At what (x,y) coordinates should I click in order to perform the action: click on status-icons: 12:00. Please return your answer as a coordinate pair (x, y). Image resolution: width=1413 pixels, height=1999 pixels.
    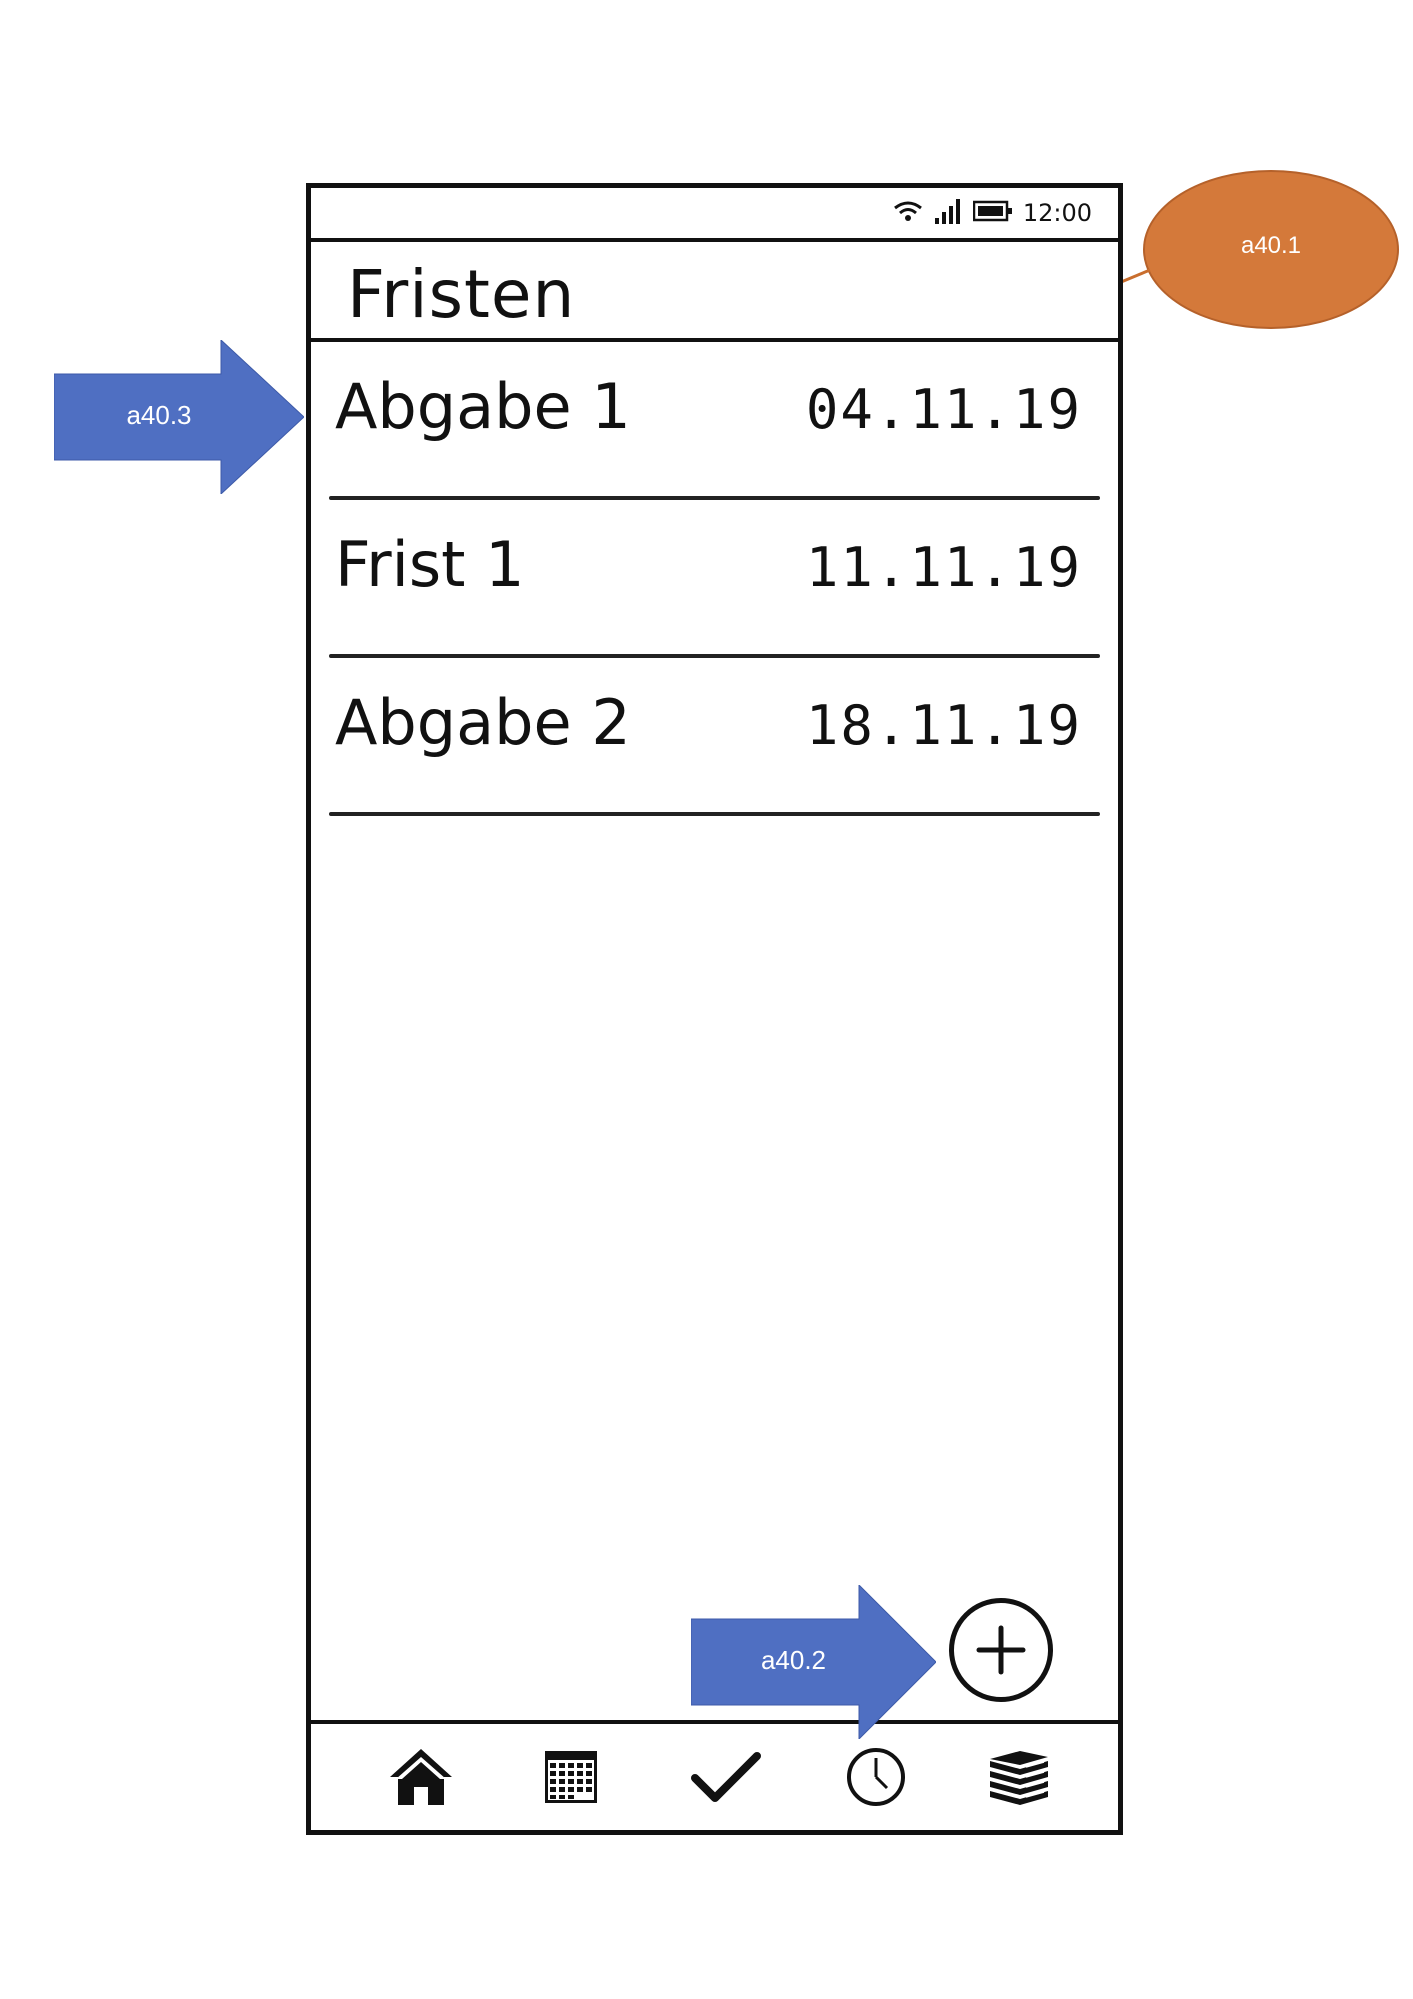
    Looking at the image, I should click on (992, 213).